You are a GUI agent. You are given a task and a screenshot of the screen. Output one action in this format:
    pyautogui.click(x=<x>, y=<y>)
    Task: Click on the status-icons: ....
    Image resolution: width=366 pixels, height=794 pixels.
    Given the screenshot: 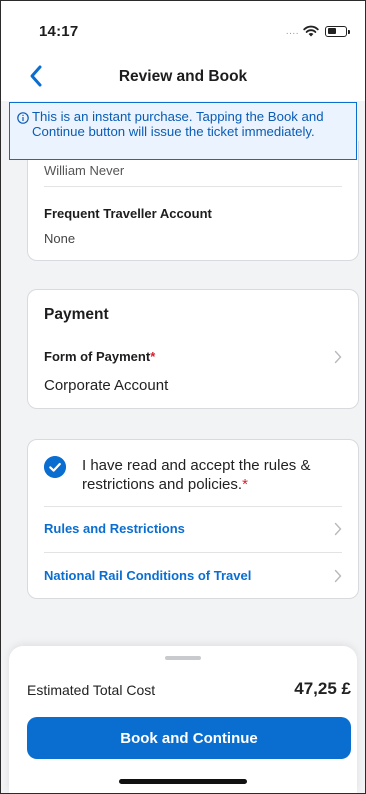 What is the action you would take?
    pyautogui.click(x=317, y=31)
    